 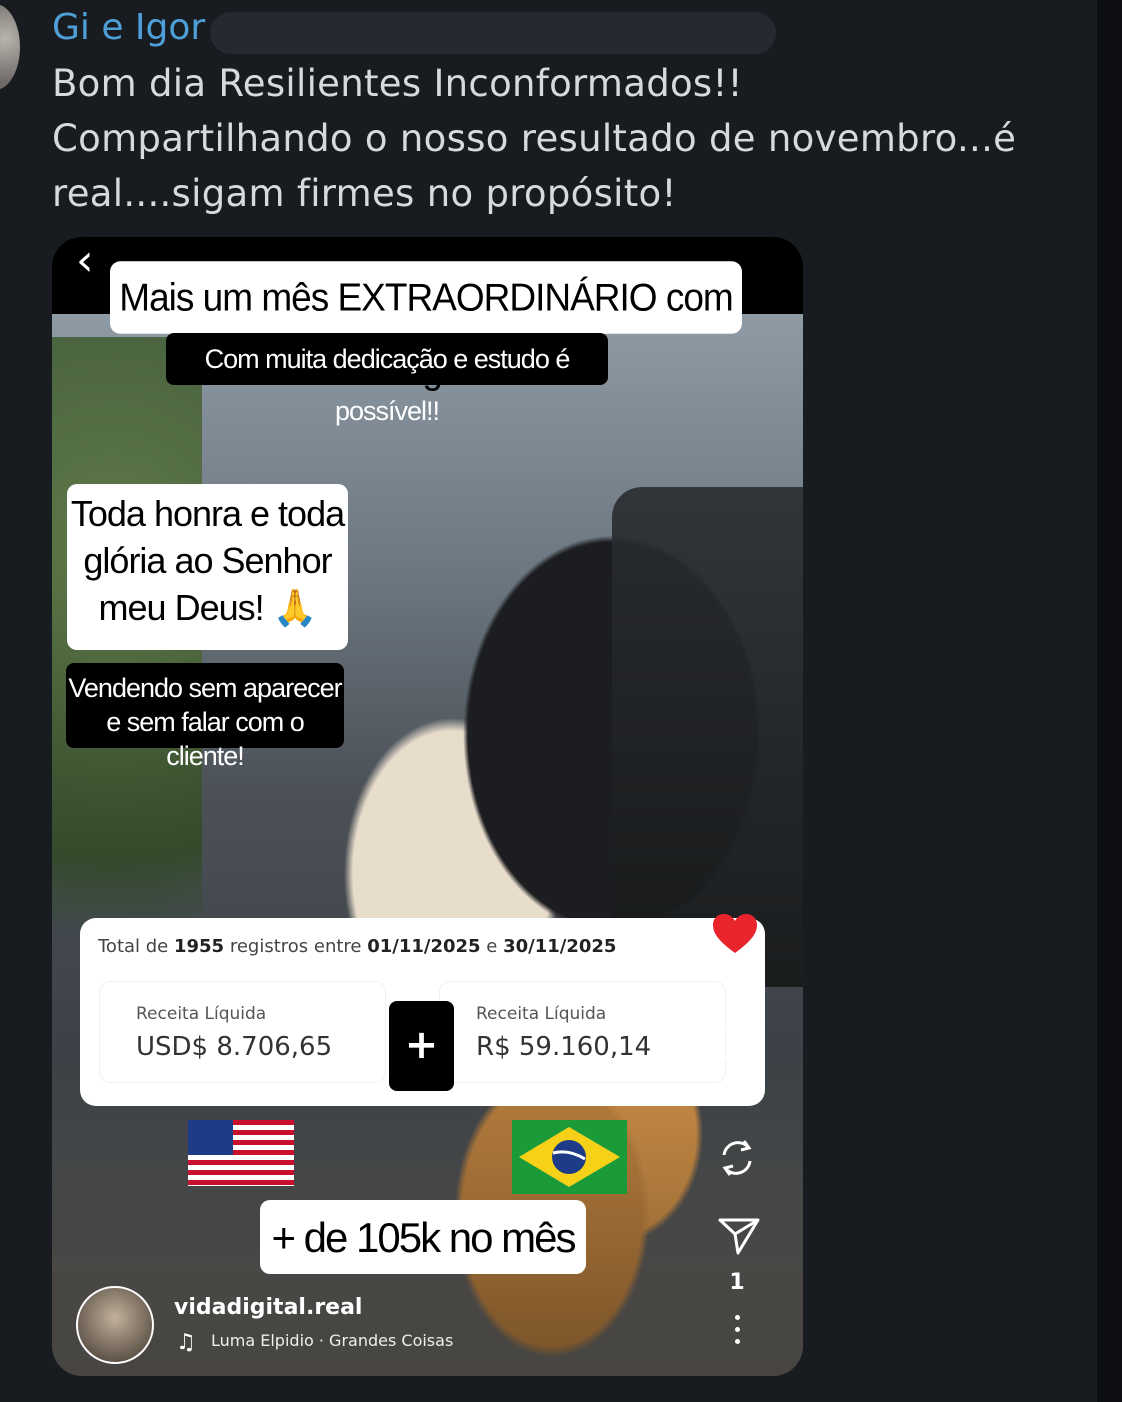 I want to click on share-icon, so click(x=739, y=1236).